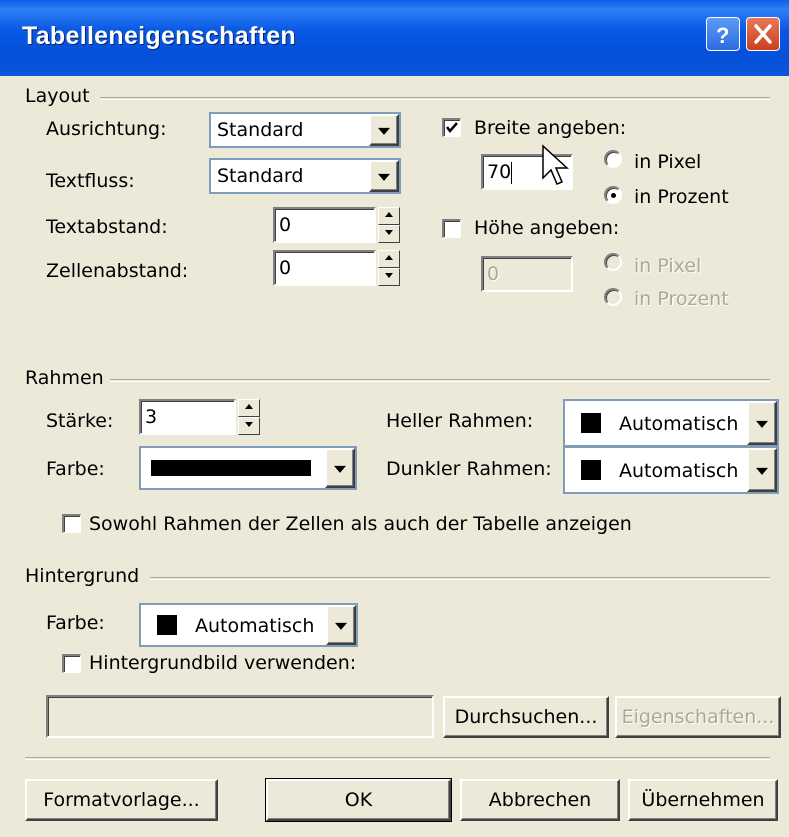 The height and width of the screenshot is (837, 789). I want to click on close-icon, so click(763, 34).